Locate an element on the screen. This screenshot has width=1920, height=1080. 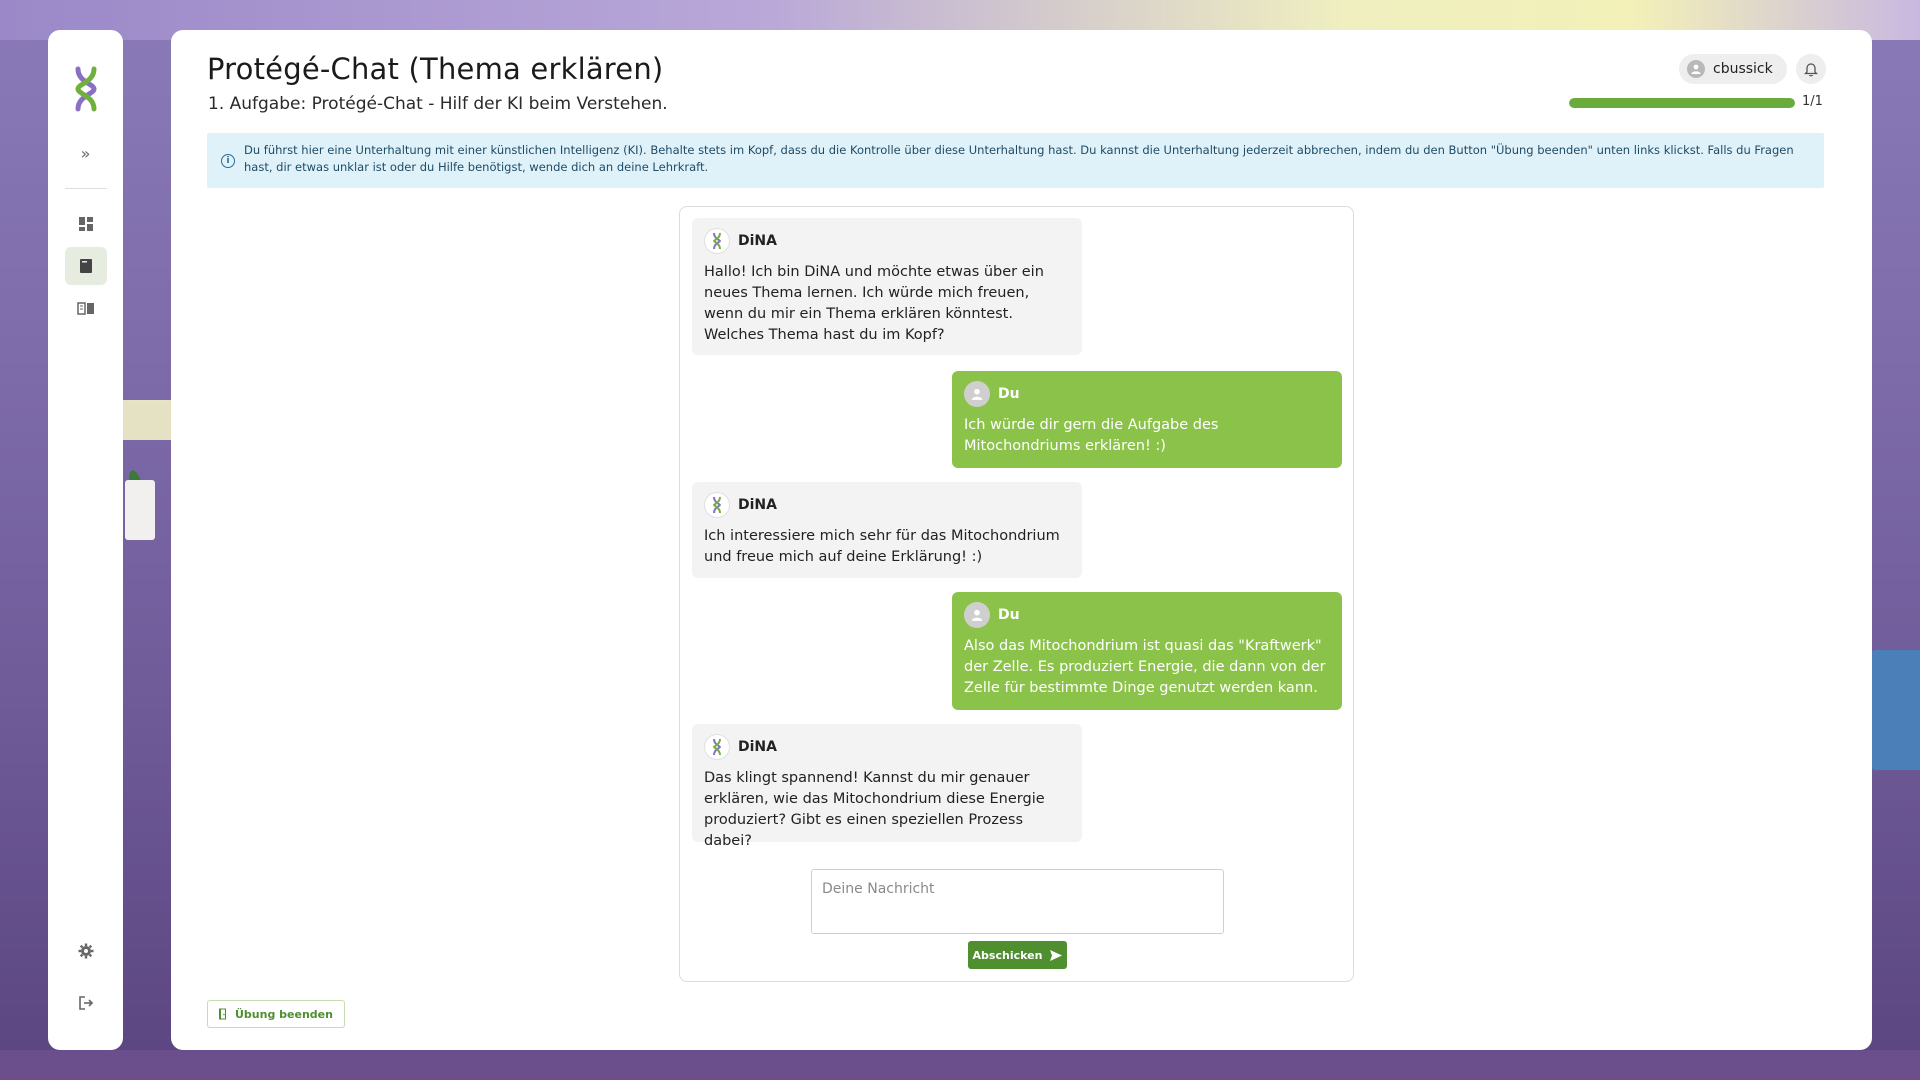
sidebar-item-library is located at coordinates (86, 308).